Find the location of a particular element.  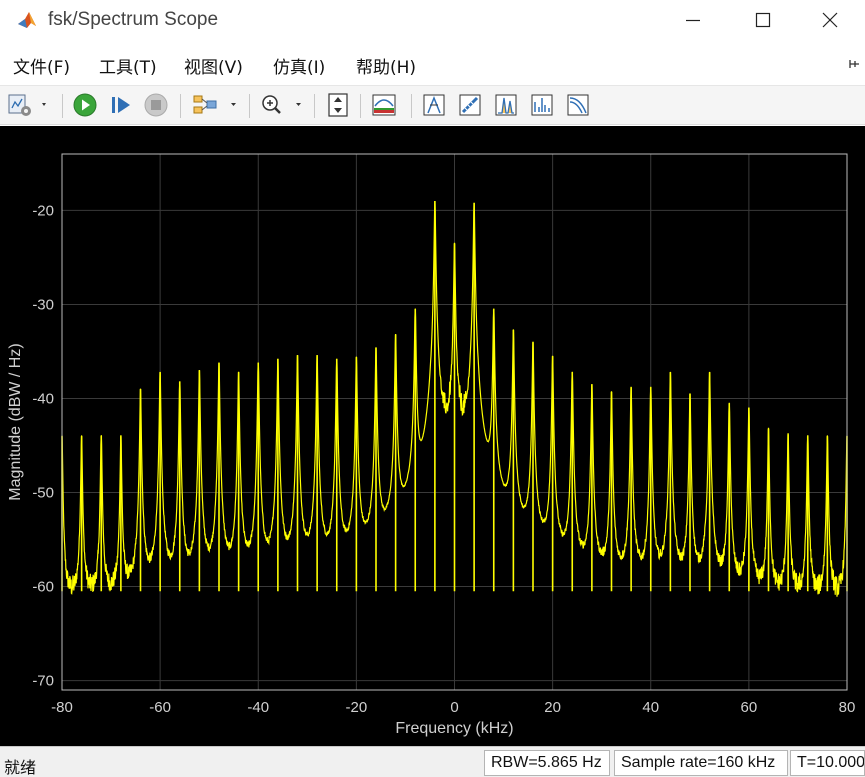

scale-axes-icon is located at coordinates (338, 105).